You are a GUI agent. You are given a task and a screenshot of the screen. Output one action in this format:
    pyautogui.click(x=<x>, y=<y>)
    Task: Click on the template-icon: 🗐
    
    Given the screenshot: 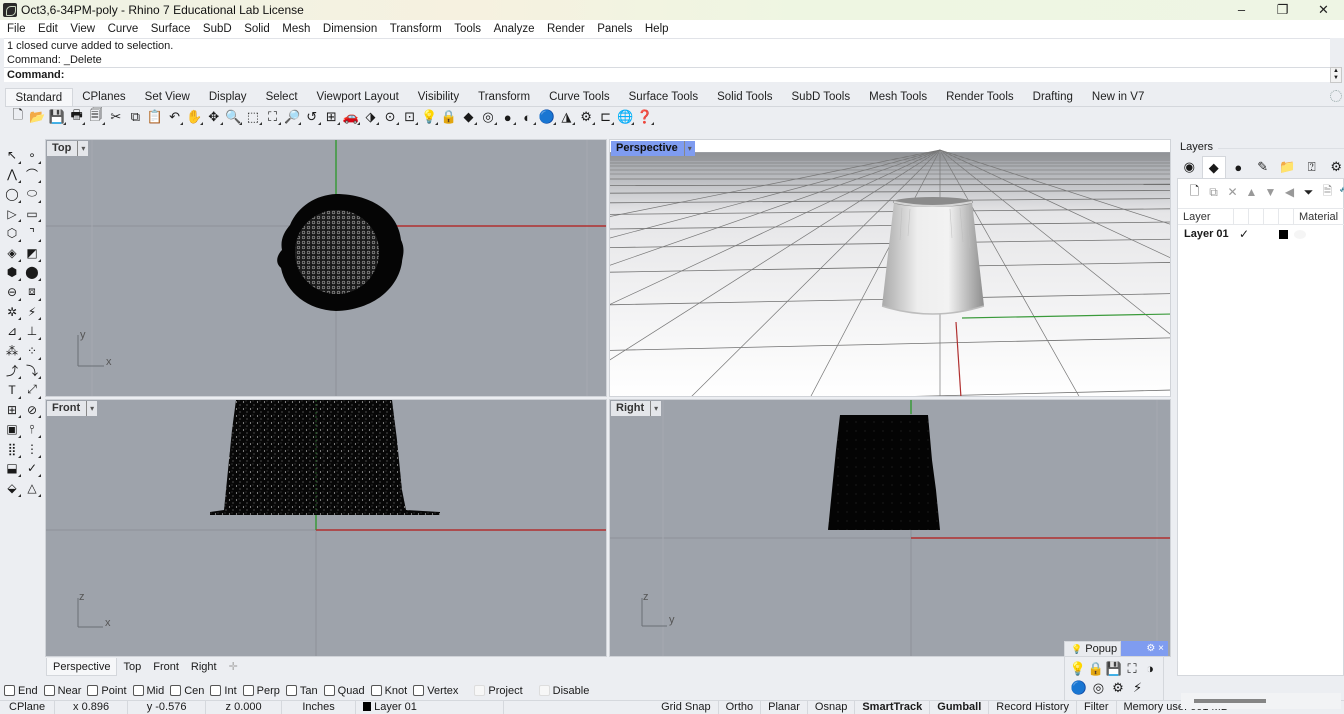 What is the action you would take?
    pyautogui.click(x=96, y=116)
    